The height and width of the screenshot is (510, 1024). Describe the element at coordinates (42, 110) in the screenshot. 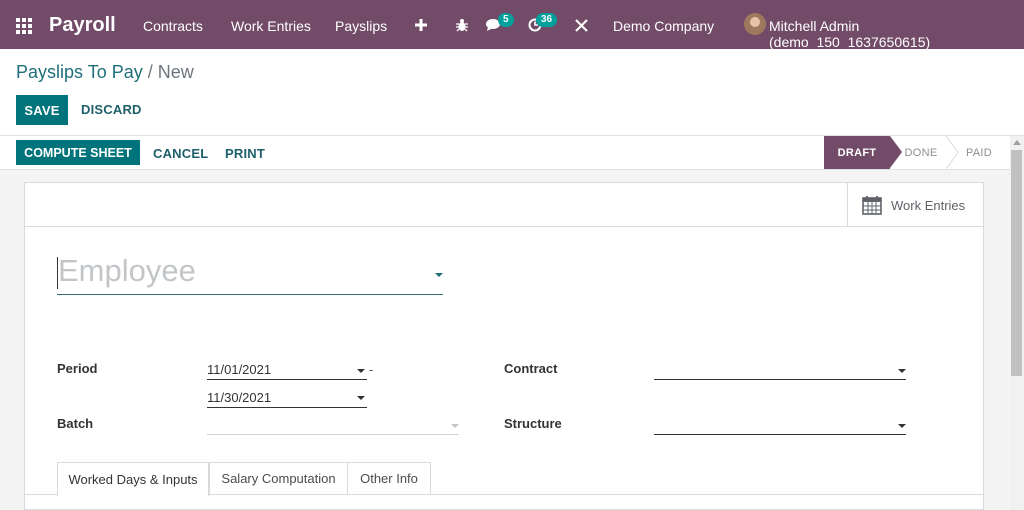

I see `save-button: SAVE` at that location.